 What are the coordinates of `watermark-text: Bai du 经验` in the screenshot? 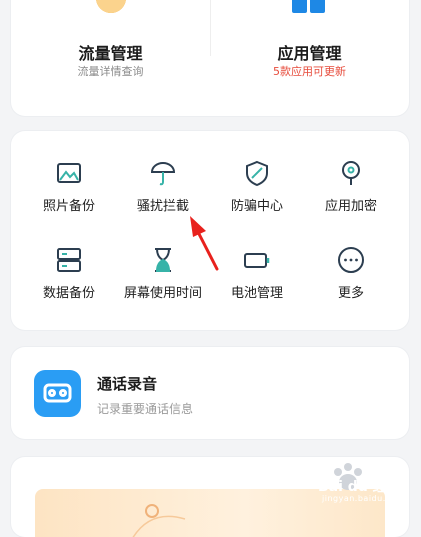 It's located at (359, 487).